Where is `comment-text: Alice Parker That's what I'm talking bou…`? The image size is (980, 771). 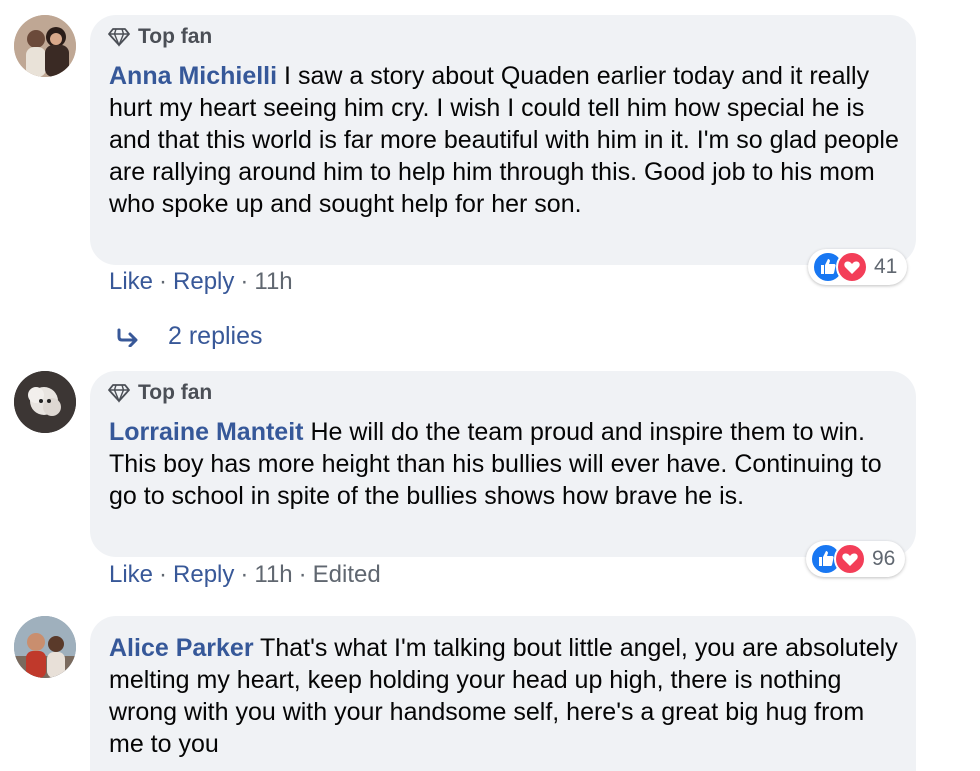
comment-text: Alice Parker That's what I'm talking bou… is located at coordinates (504, 696).